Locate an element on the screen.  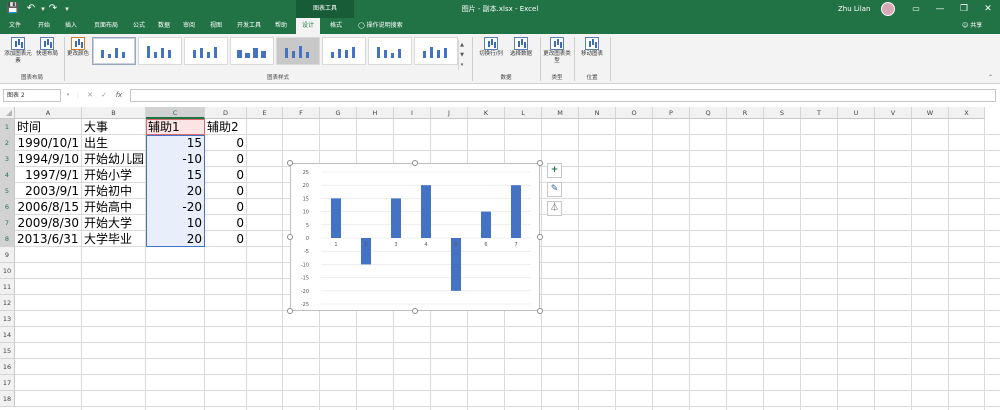
event-cell: 出生 is located at coordinates (113, 143).